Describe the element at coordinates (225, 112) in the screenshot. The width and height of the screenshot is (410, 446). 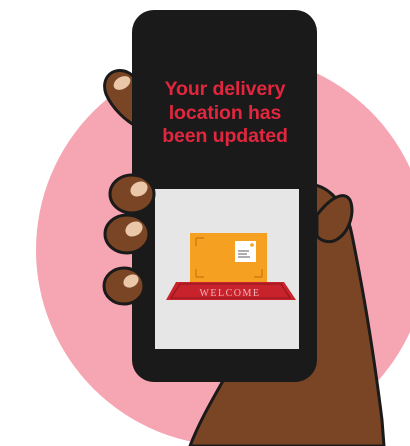
I see `delivery-updated-message: Your delivery location has been updated` at that location.